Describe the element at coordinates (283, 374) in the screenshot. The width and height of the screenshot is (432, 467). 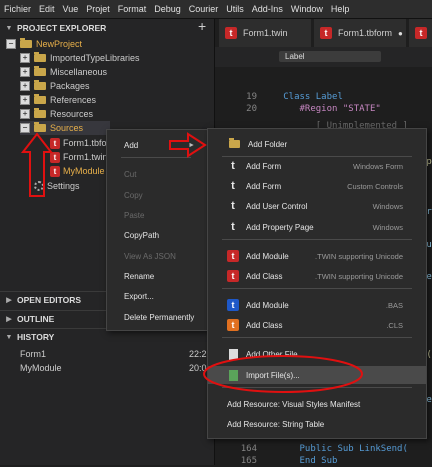
I see `annotation-ellipse` at that location.